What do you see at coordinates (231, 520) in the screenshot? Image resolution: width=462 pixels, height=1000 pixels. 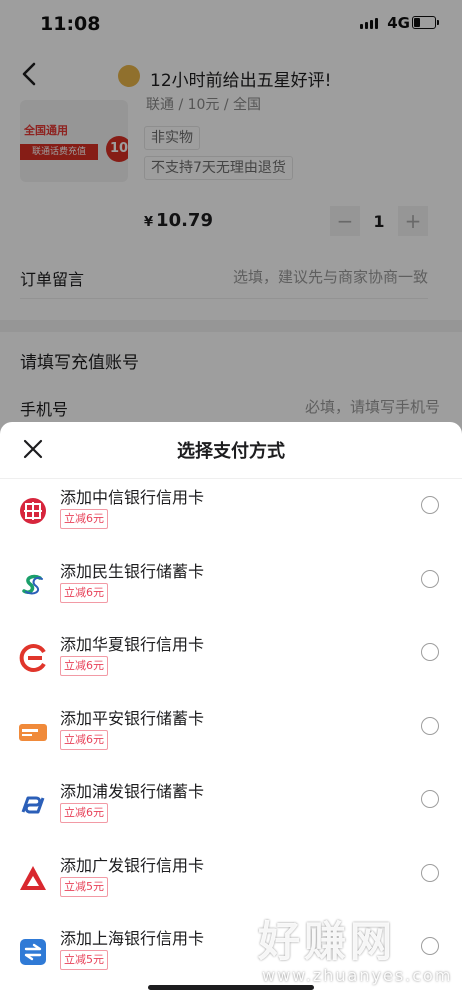 I see `payment-option: 添加中信银行信用卡 立减6元` at bounding box center [231, 520].